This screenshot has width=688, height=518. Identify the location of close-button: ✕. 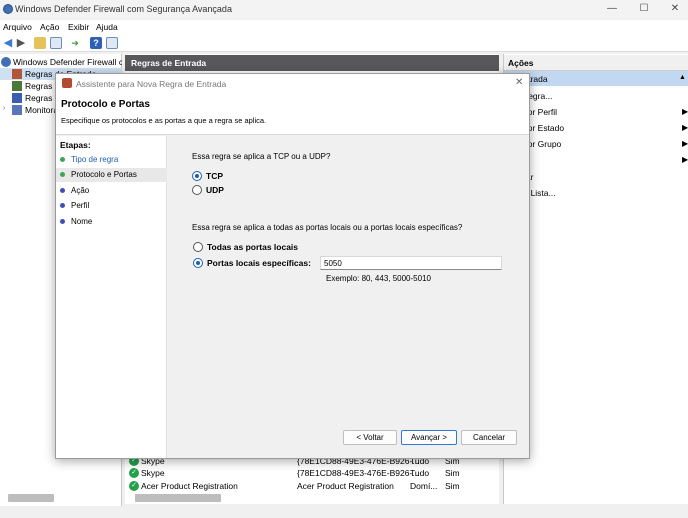
(674, 9).